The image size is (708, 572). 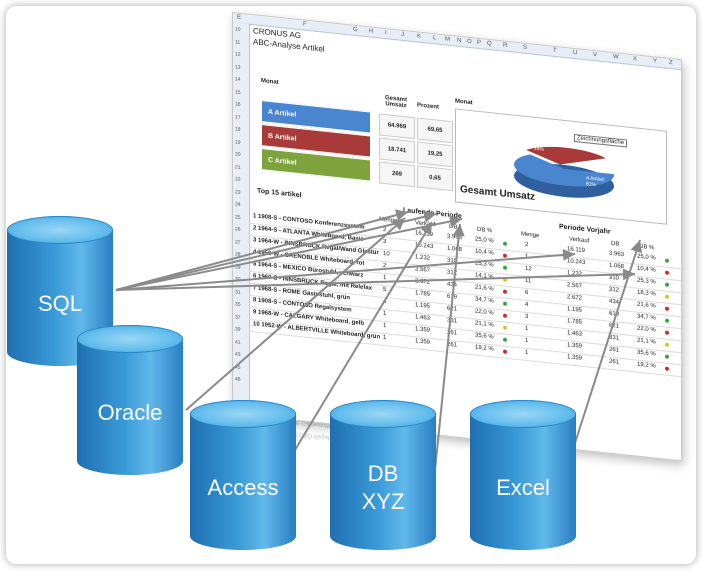 What do you see at coordinates (60, 303) in the screenshot?
I see `database-label: SQL` at bounding box center [60, 303].